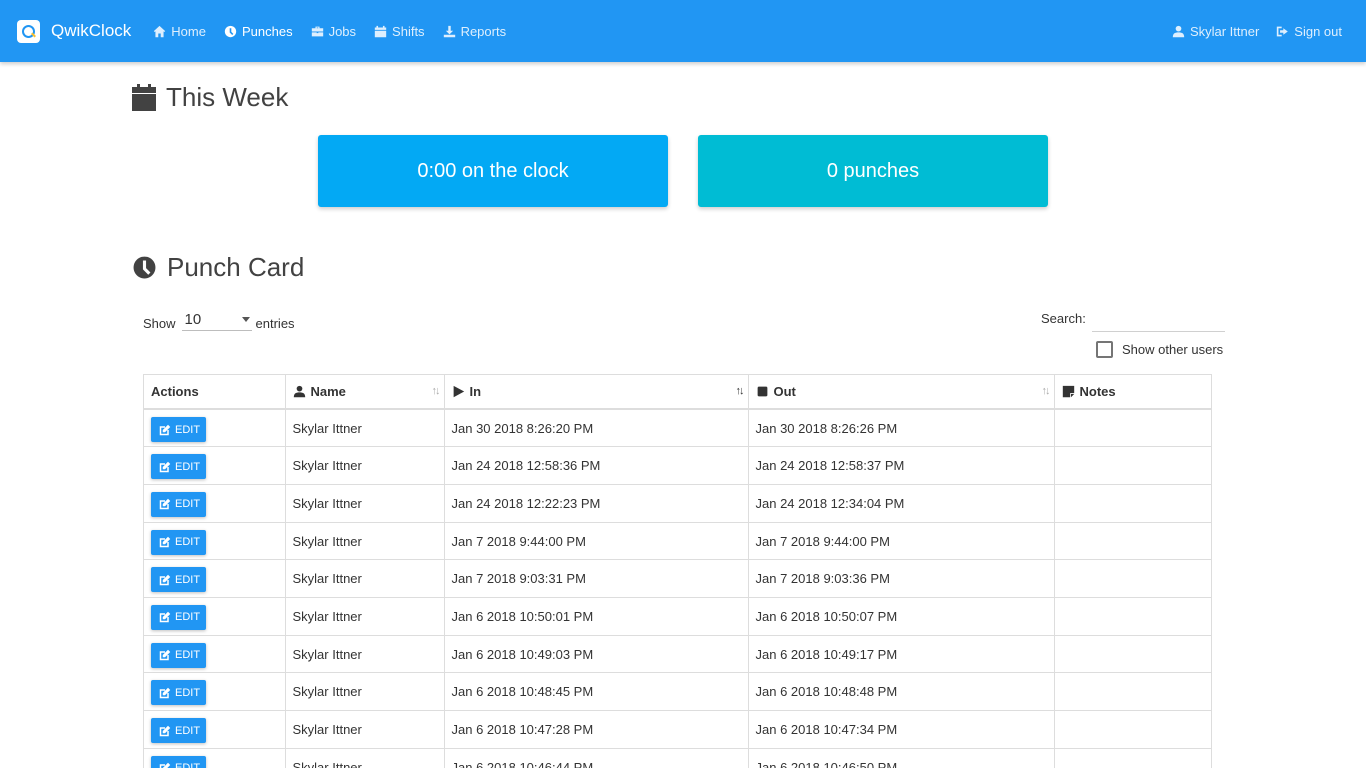  Describe the element at coordinates (596, 757) in the screenshot. I see `row-in-cell: Jan 6 2018 10:46:44 PM` at that location.